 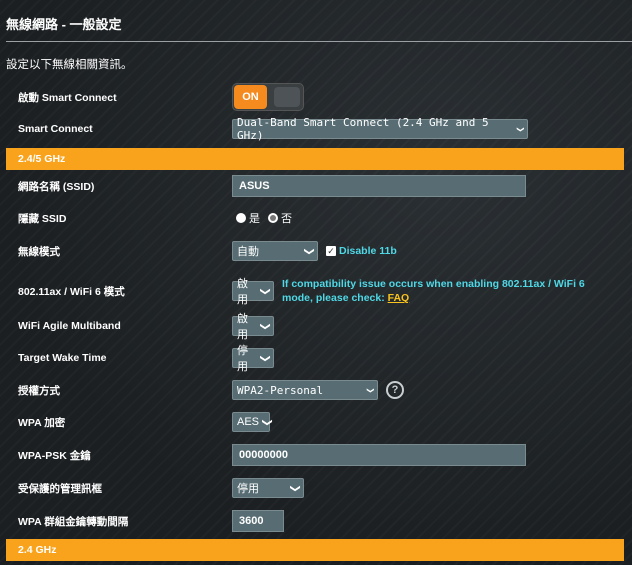 I want to click on hide-ssid-label: 隱藏 SSID, so click(x=42, y=218).